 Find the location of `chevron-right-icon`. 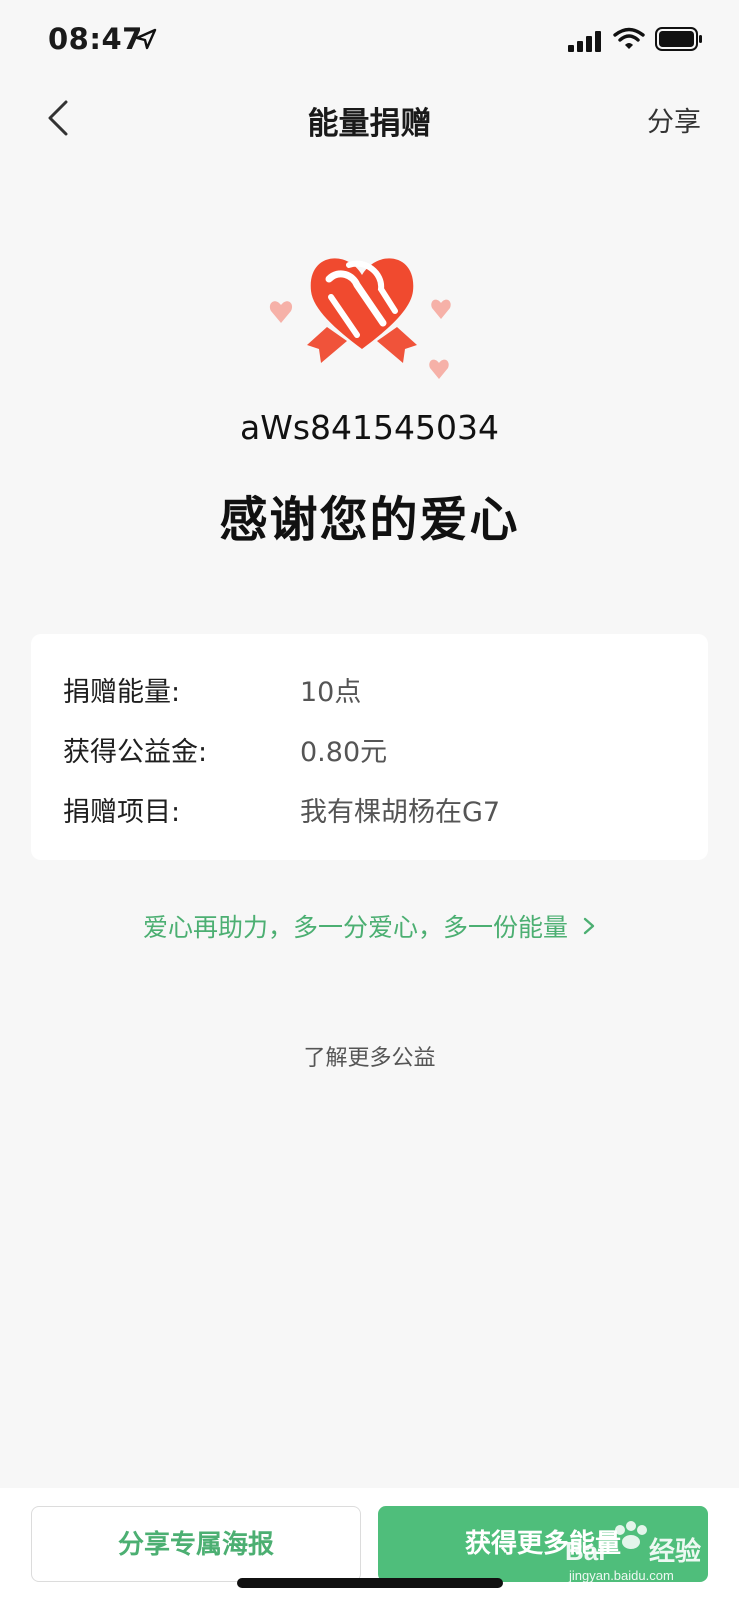

chevron-right-icon is located at coordinates (589, 926).